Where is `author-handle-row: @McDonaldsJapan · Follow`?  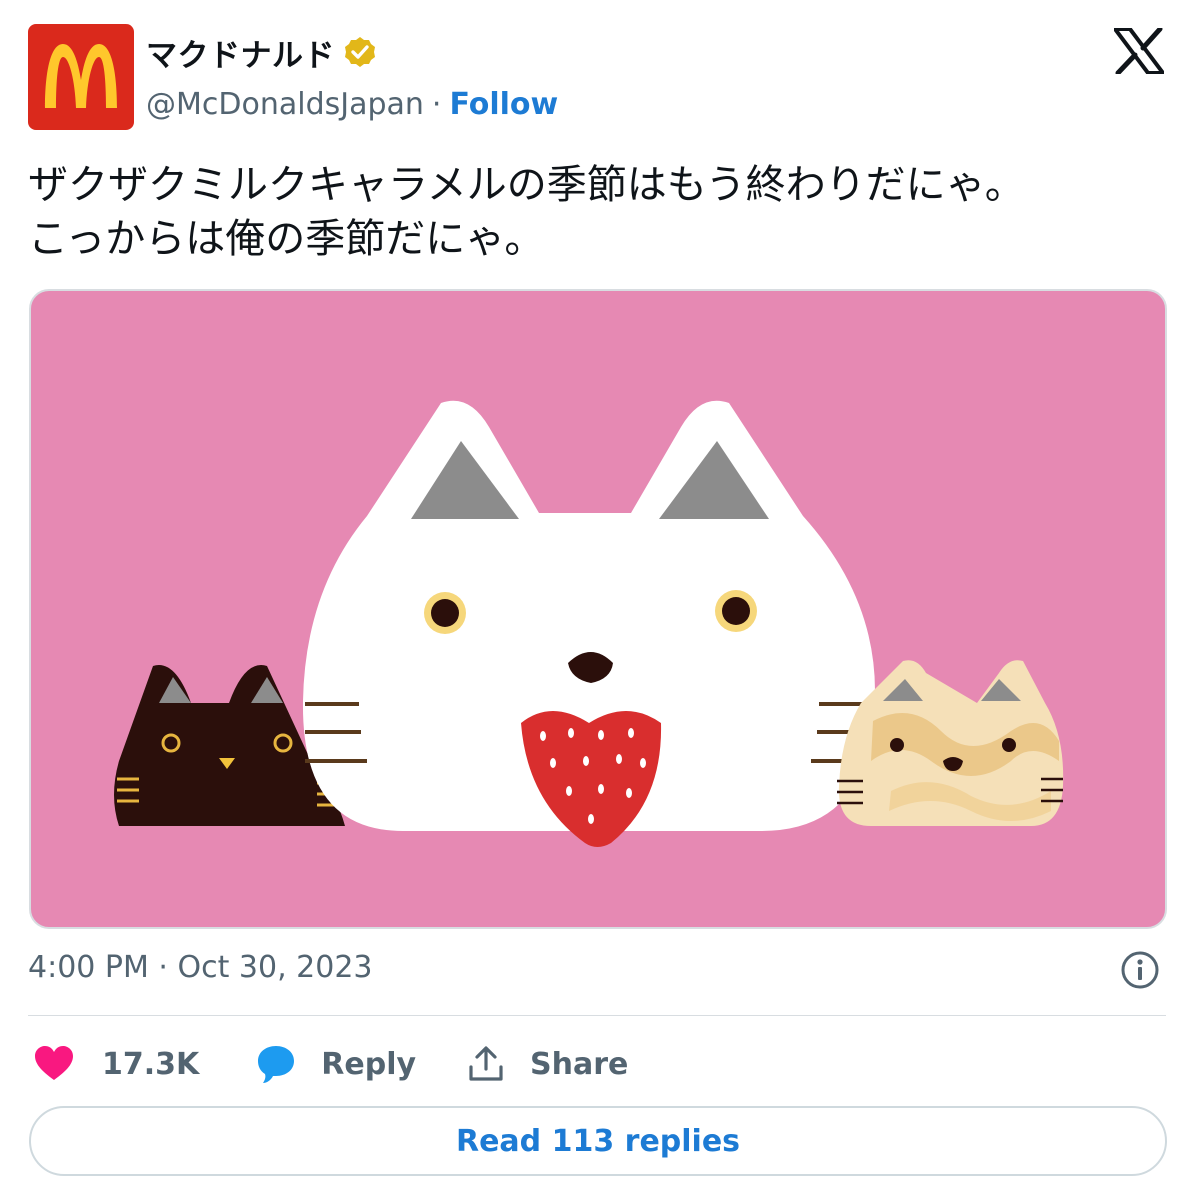
author-handle-row: @McDonaldsJapan · Follow is located at coordinates (352, 104).